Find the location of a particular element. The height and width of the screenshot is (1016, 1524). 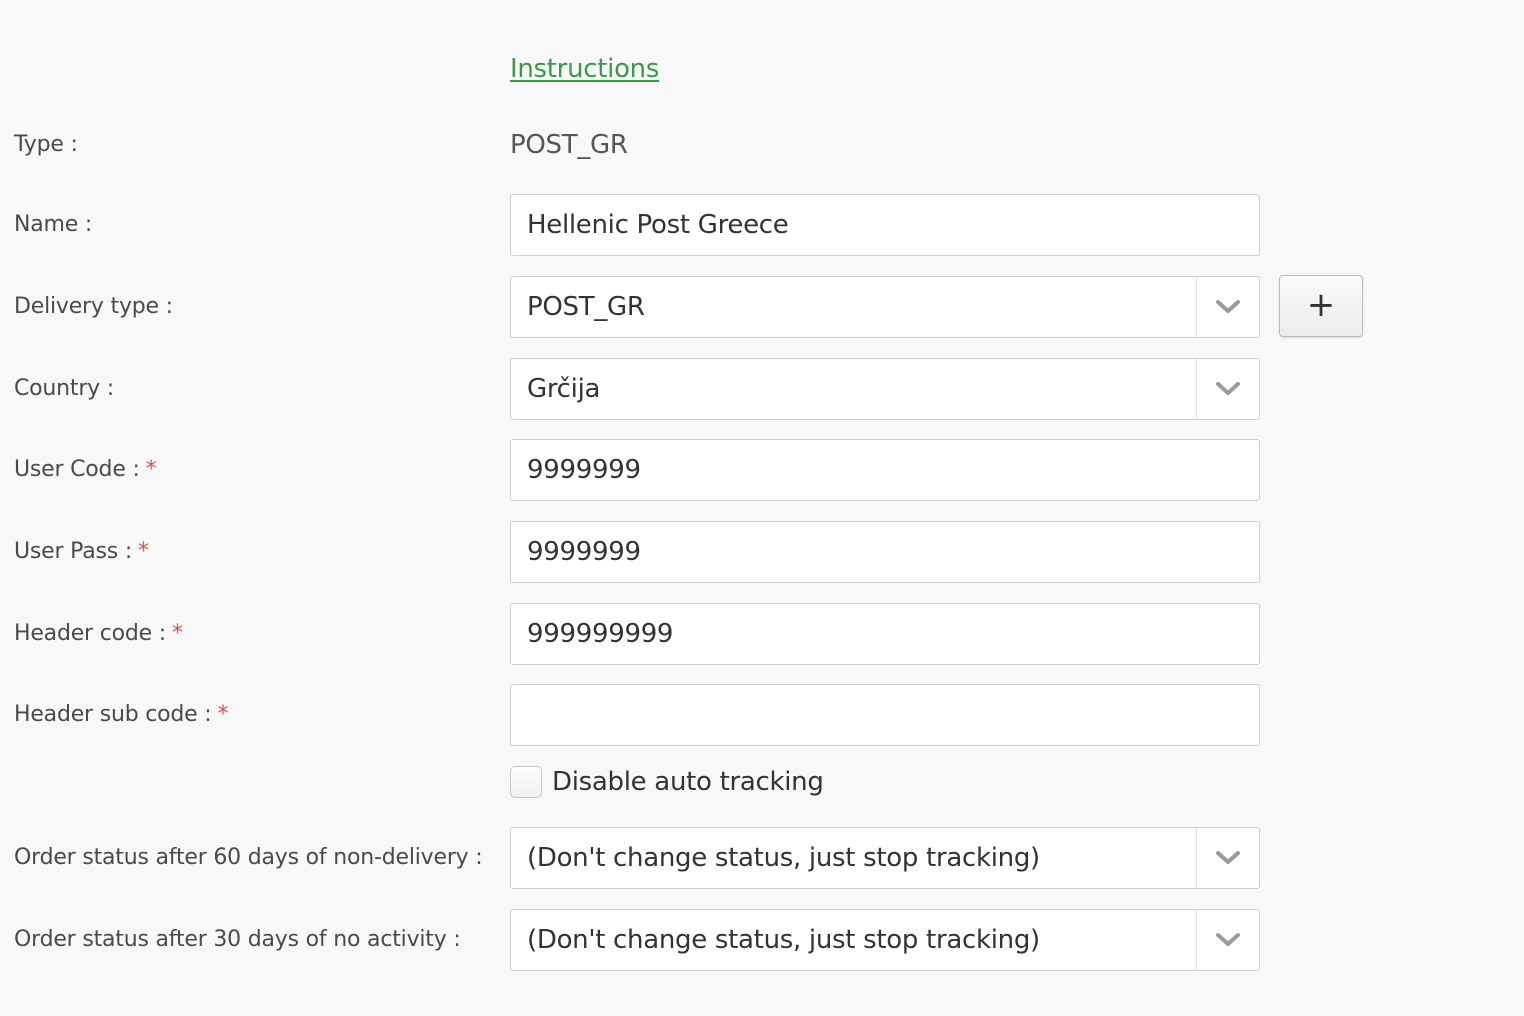

user-pass-label: User Pass : * is located at coordinates (81, 551).